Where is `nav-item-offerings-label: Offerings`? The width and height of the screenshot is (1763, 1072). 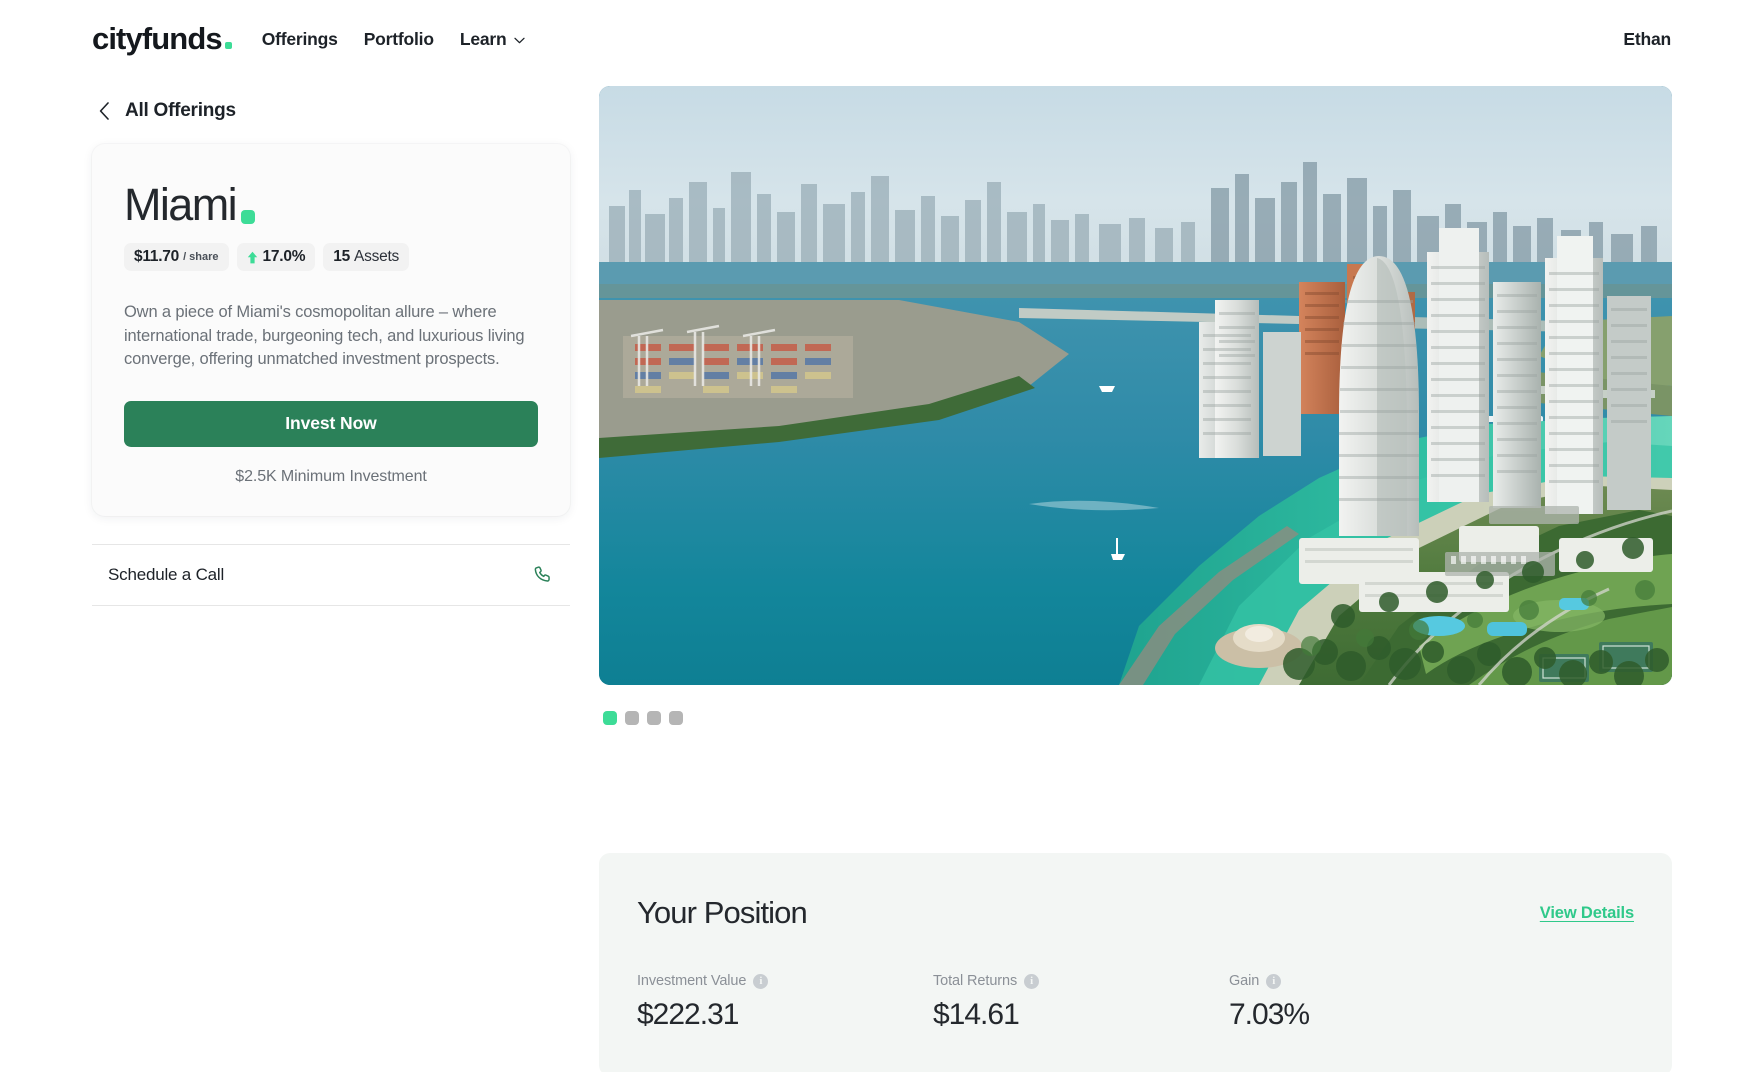
nav-item-offerings-label: Offerings is located at coordinates (299, 38).